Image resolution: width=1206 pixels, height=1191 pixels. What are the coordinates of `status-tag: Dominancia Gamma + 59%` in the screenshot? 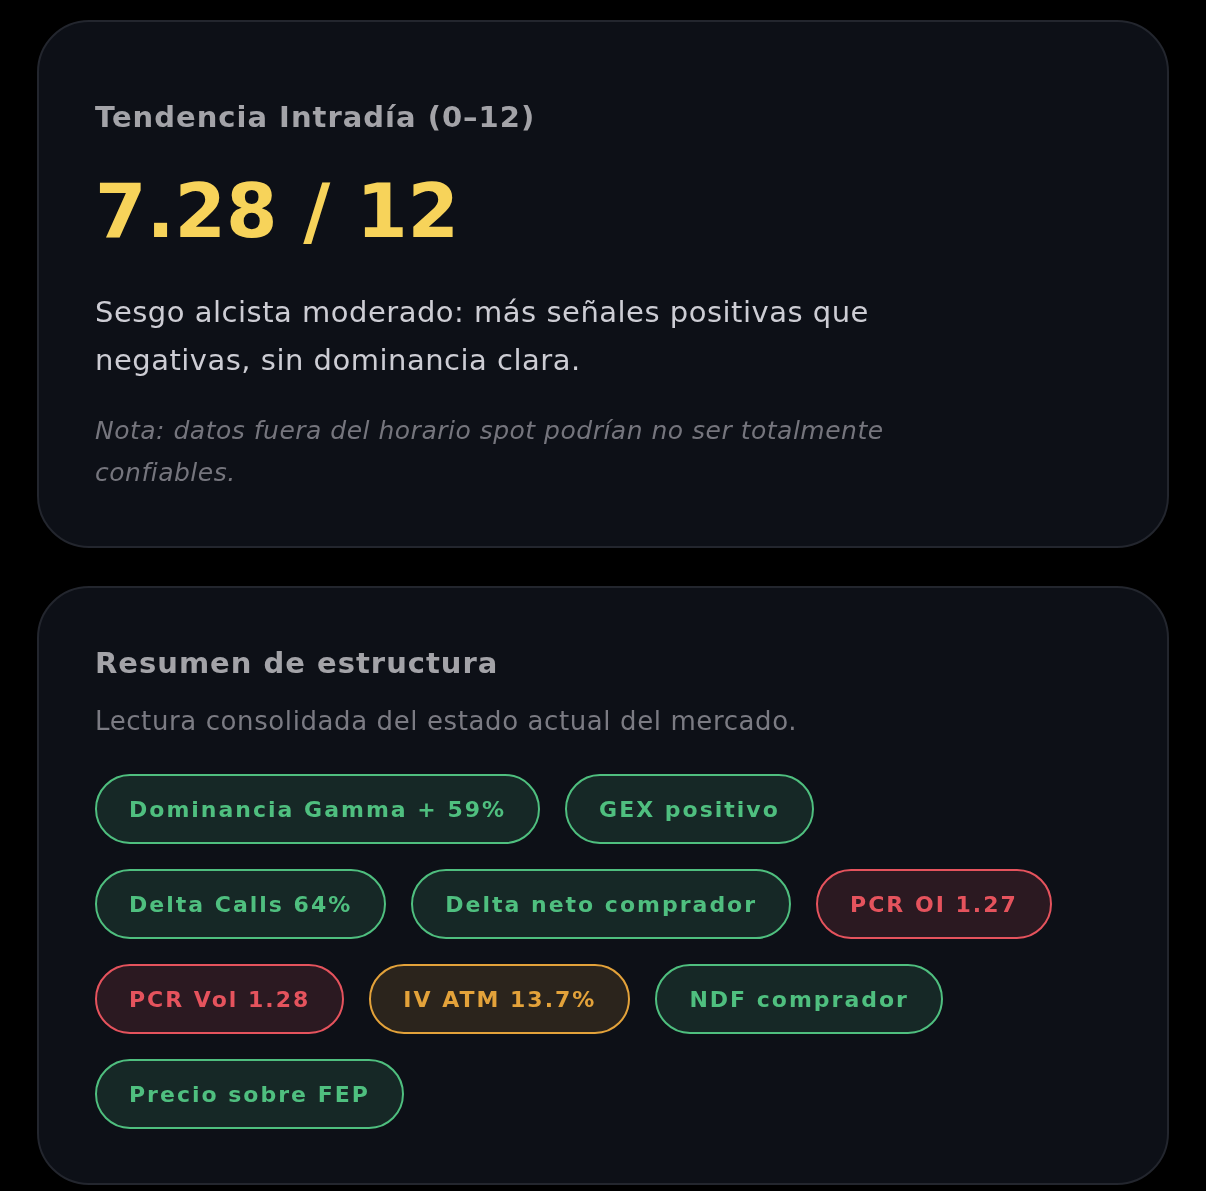 It's located at (318, 809).